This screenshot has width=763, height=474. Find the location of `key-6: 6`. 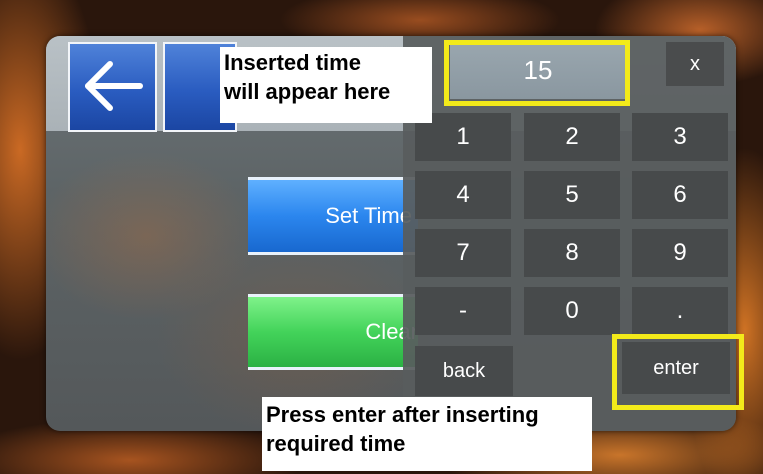

key-6: 6 is located at coordinates (680, 195).